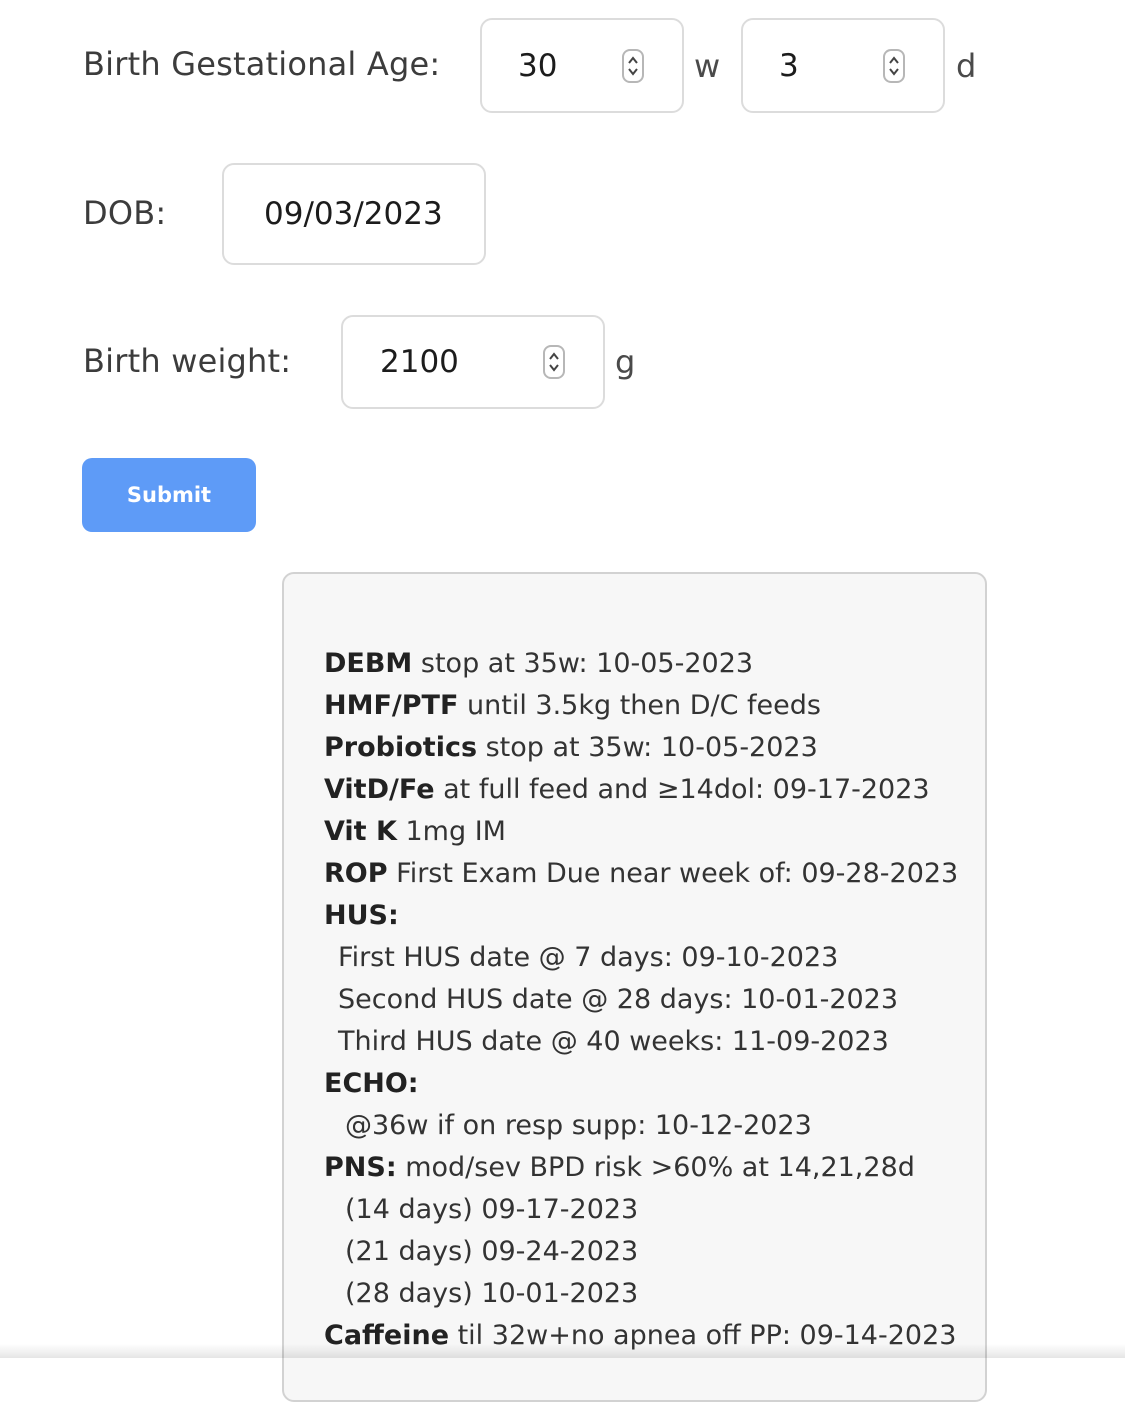 Image resolution: width=1125 pixels, height=1402 pixels. What do you see at coordinates (966, 66) in the screenshot?
I see `days-unit: d` at bounding box center [966, 66].